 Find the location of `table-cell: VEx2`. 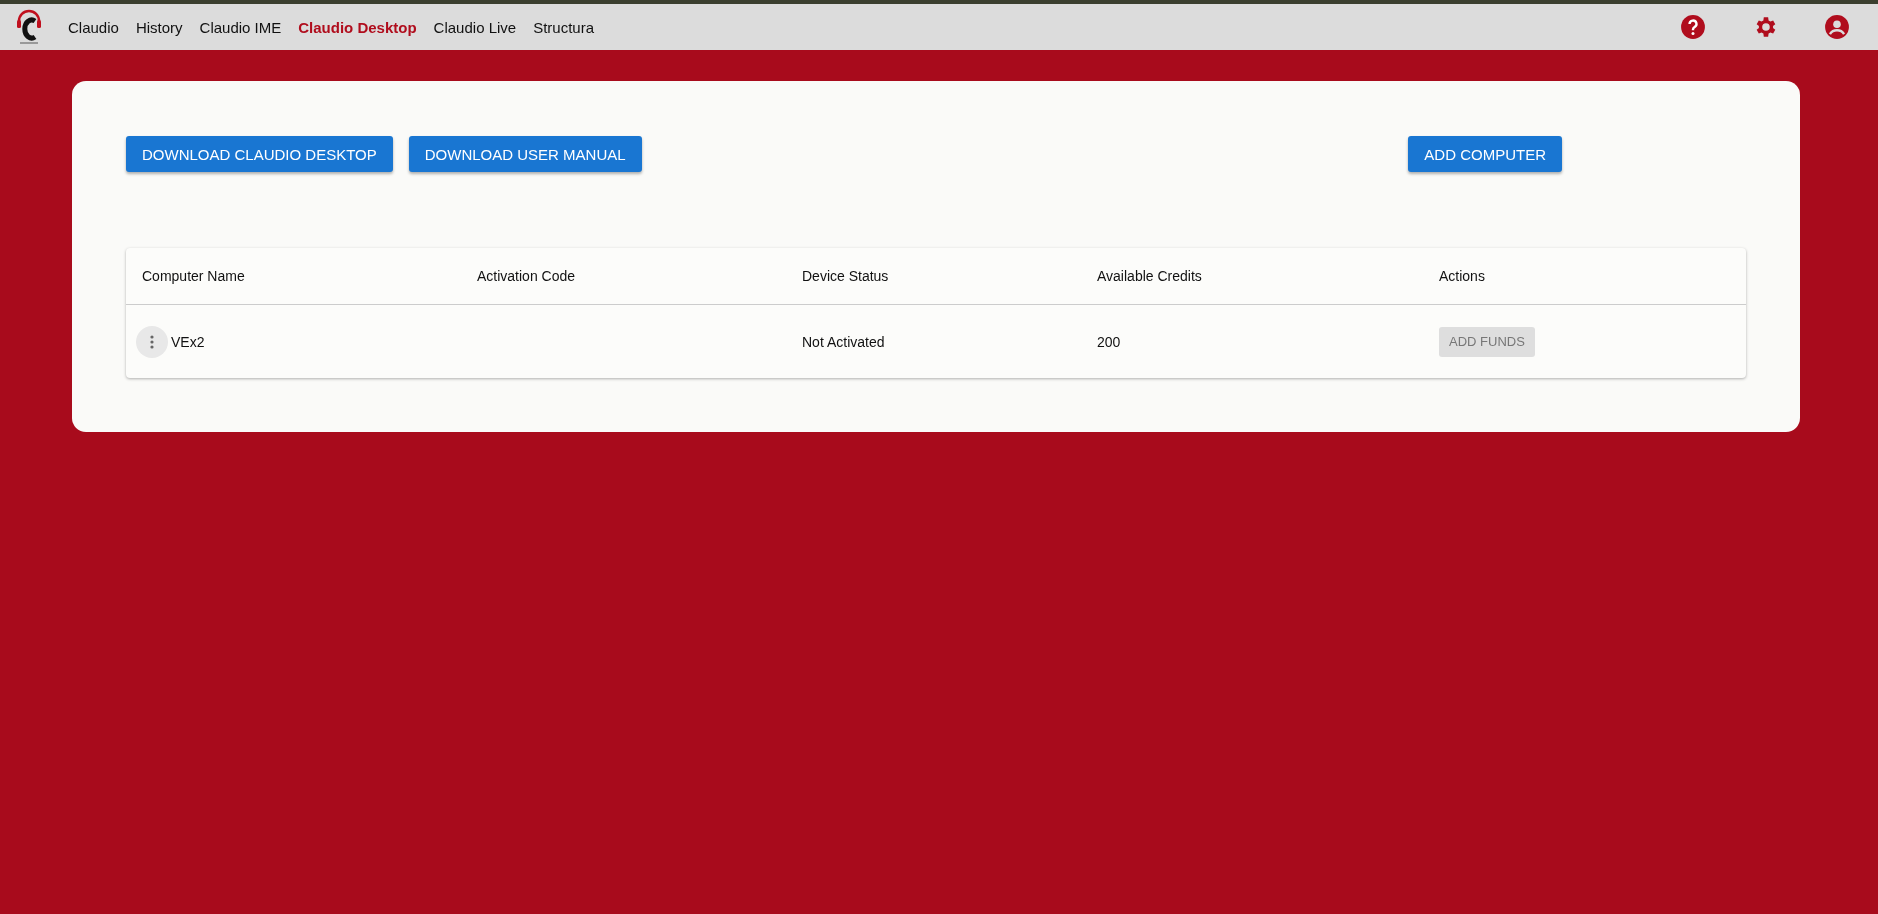

table-cell: VEx2 is located at coordinates (188, 341).